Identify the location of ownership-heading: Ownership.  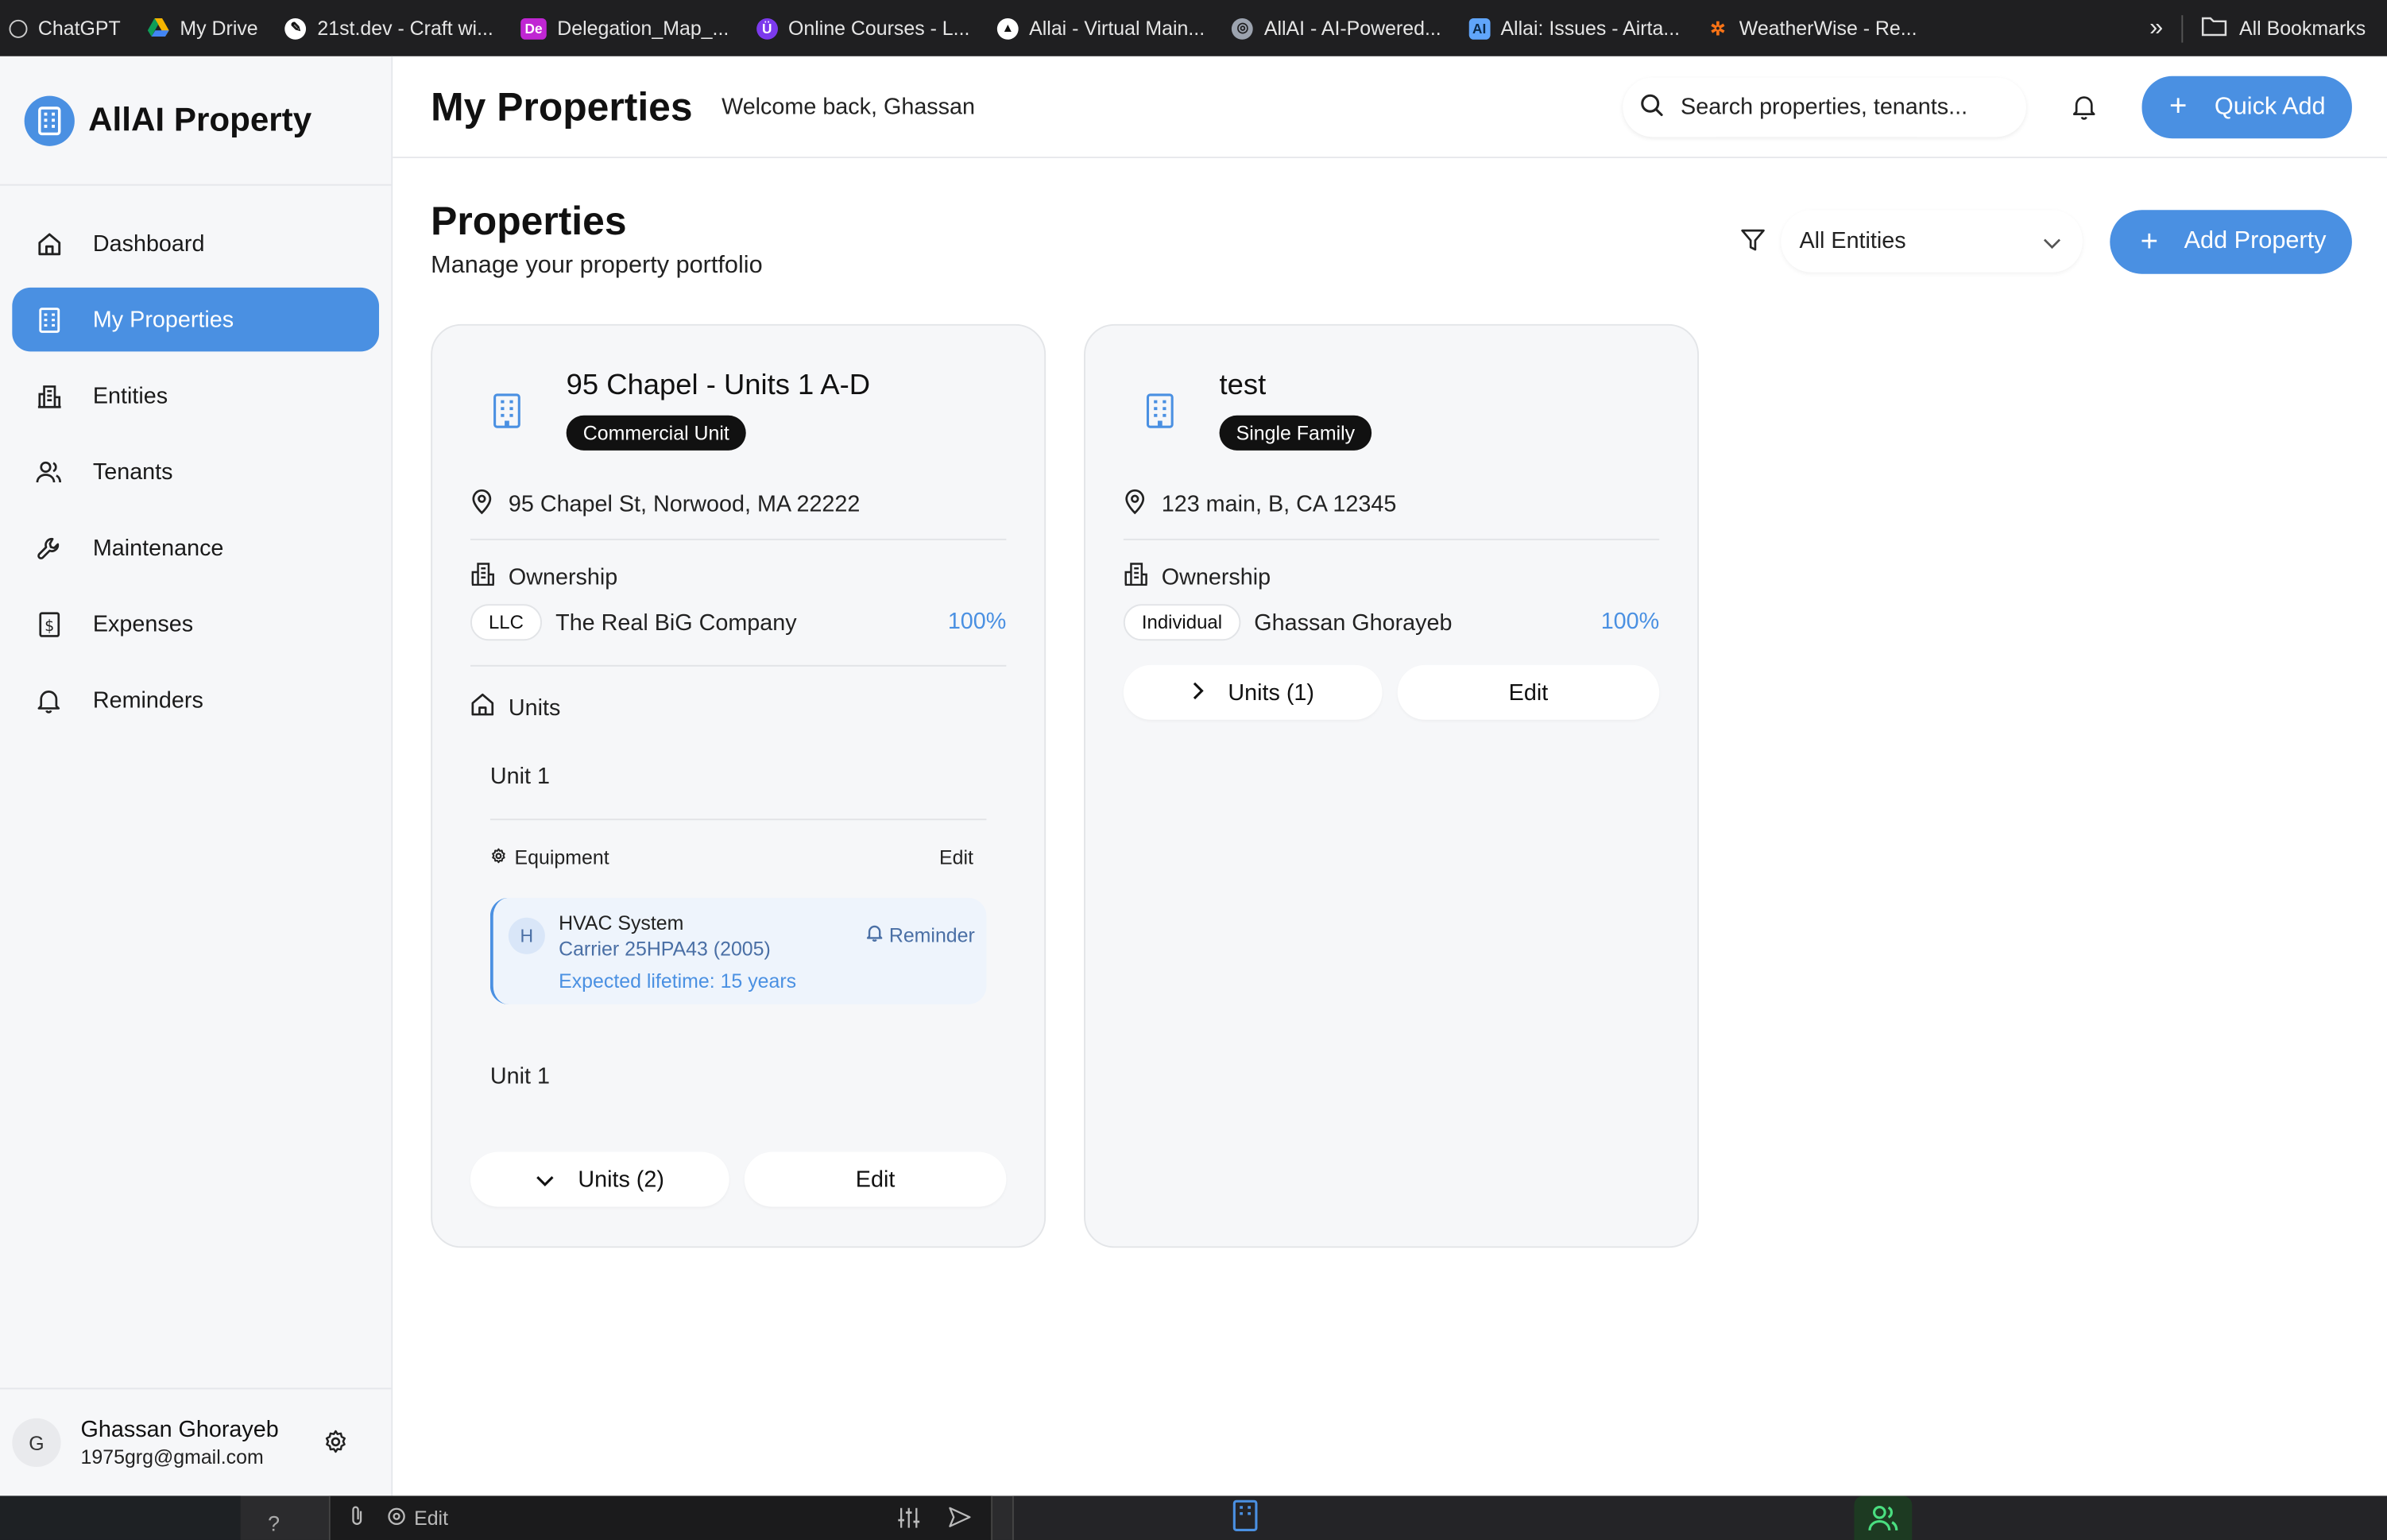
(1197, 577).